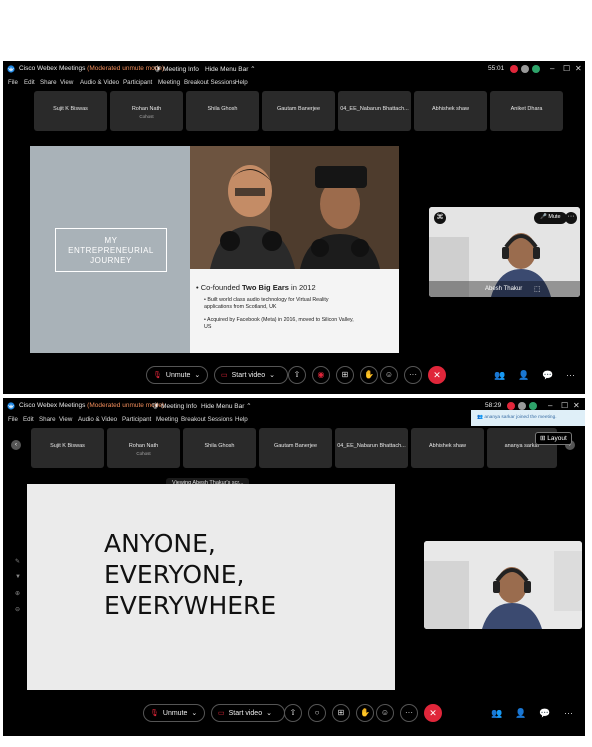  What do you see at coordinates (17, 593) in the screenshot?
I see `zoom-in-icon: ⊕` at bounding box center [17, 593].